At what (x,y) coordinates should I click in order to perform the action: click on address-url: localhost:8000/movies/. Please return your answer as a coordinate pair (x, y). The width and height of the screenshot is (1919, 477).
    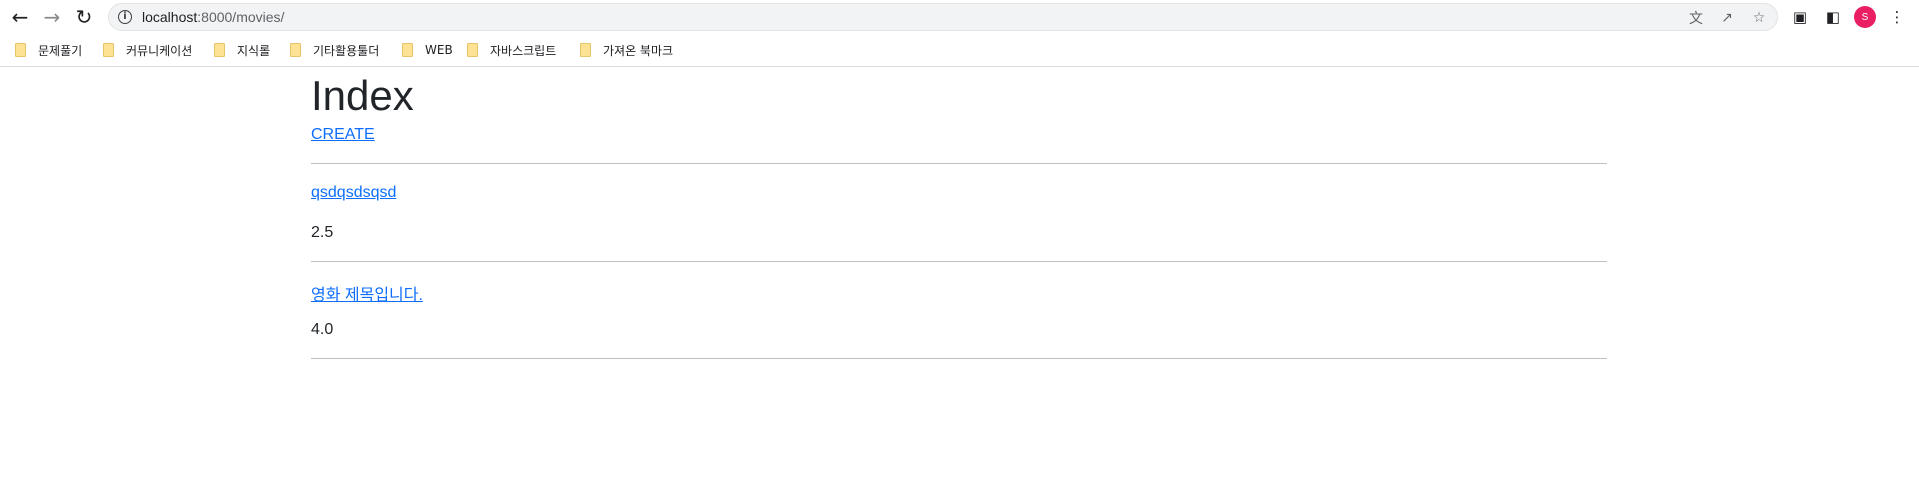
    Looking at the image, I should click on (213, 17).